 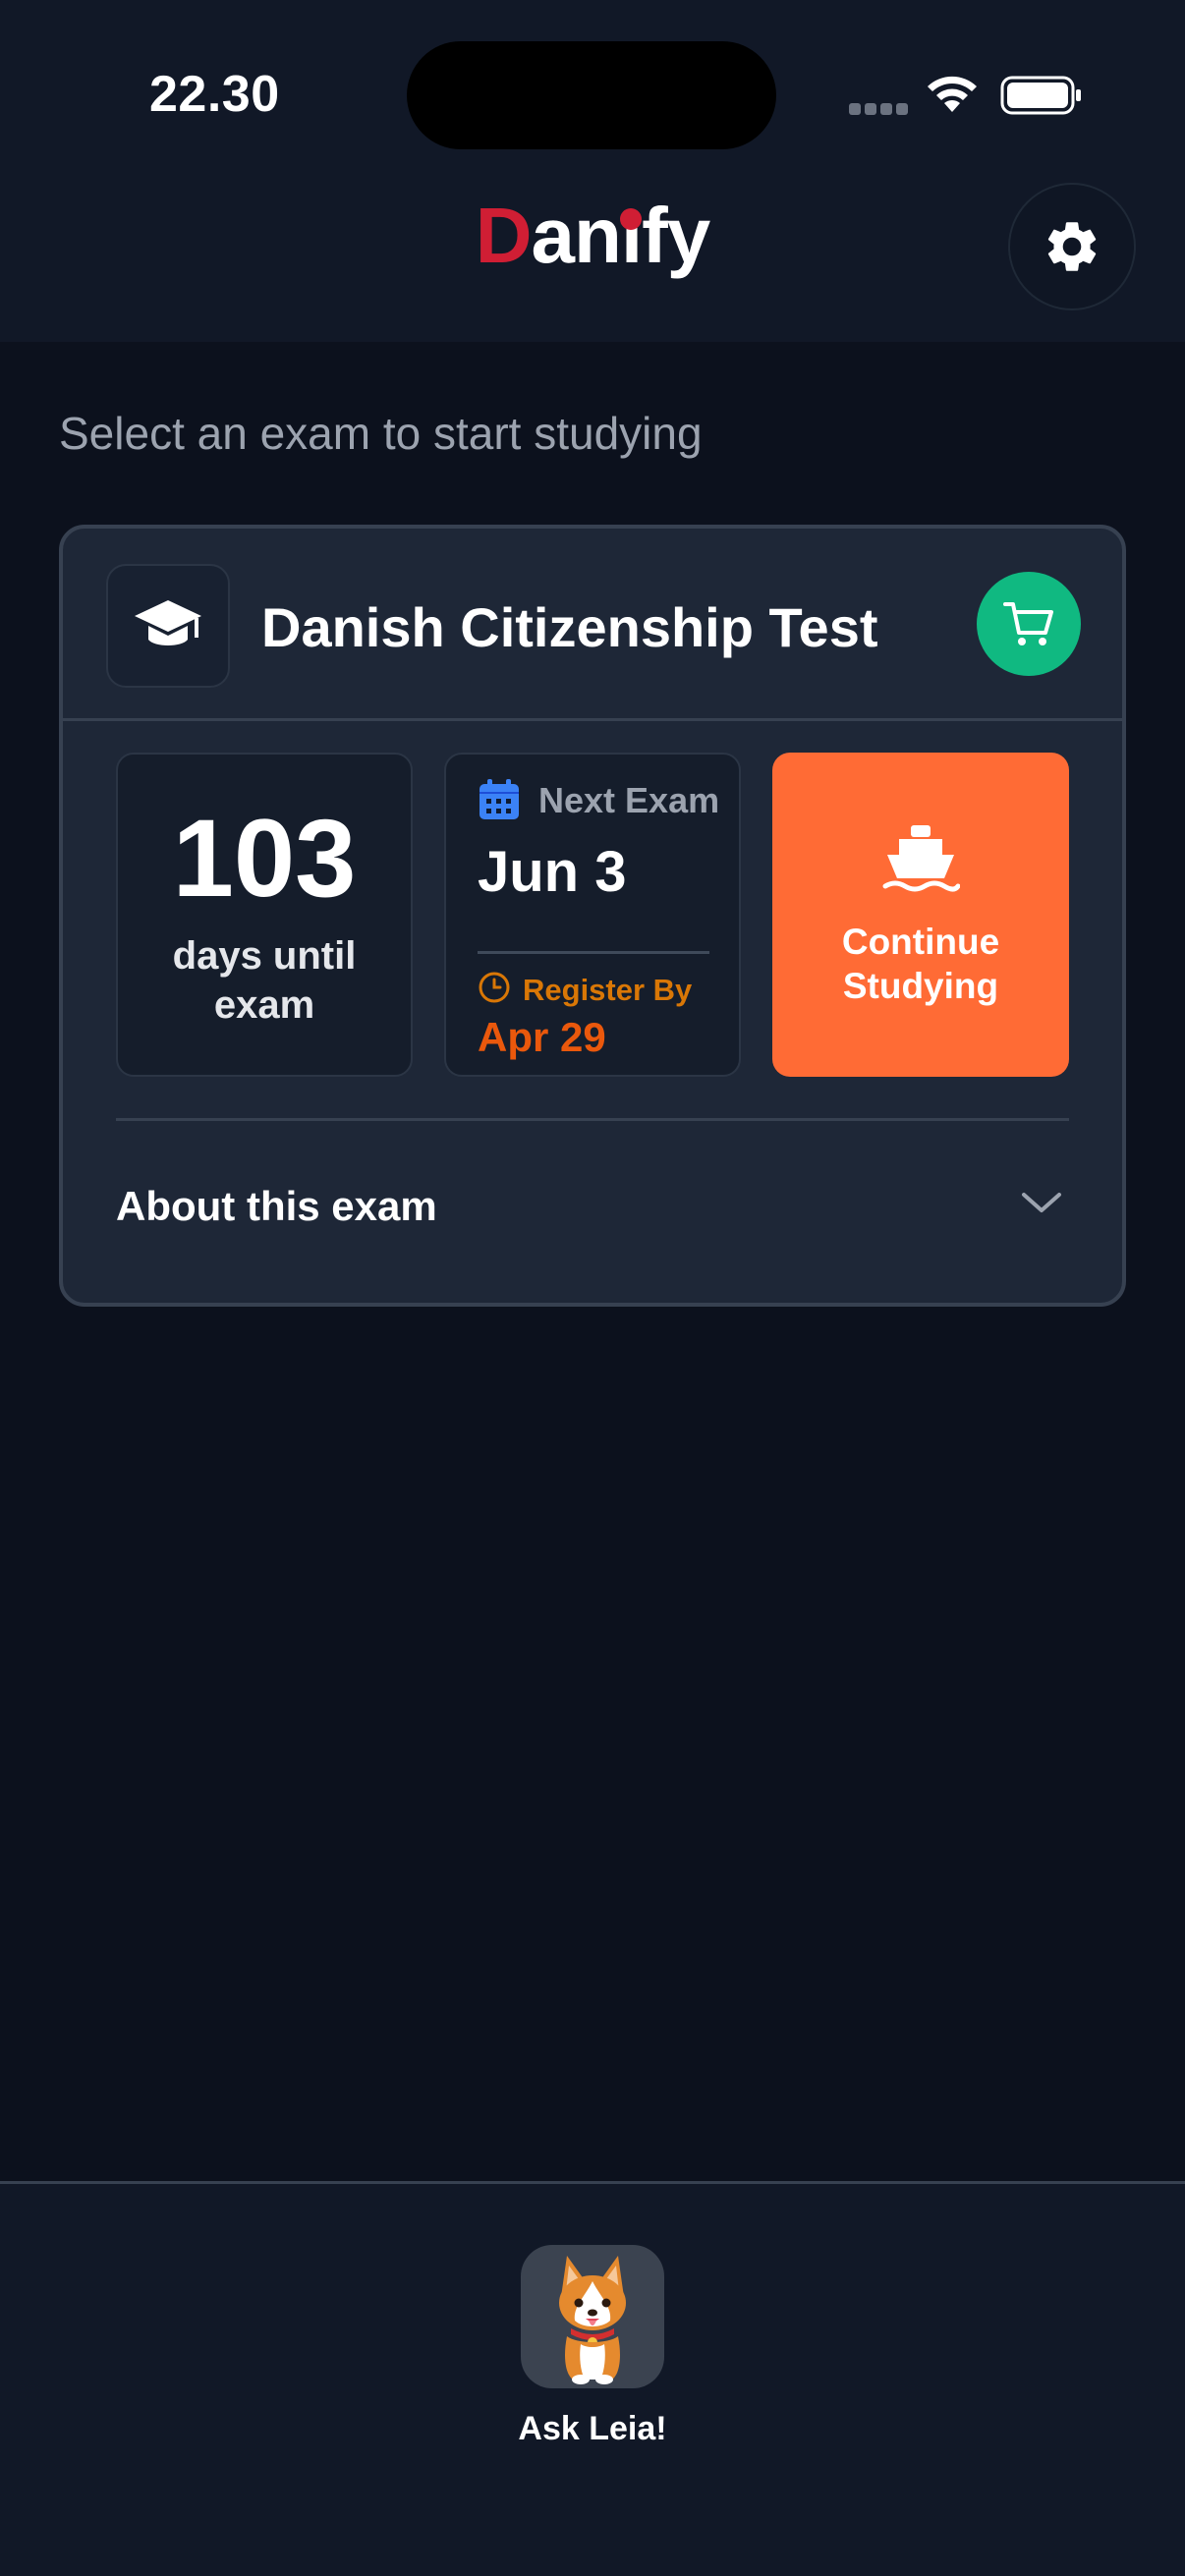 I want to click on about-exam-toggle: About this exam, so click(x=592, y=1211).